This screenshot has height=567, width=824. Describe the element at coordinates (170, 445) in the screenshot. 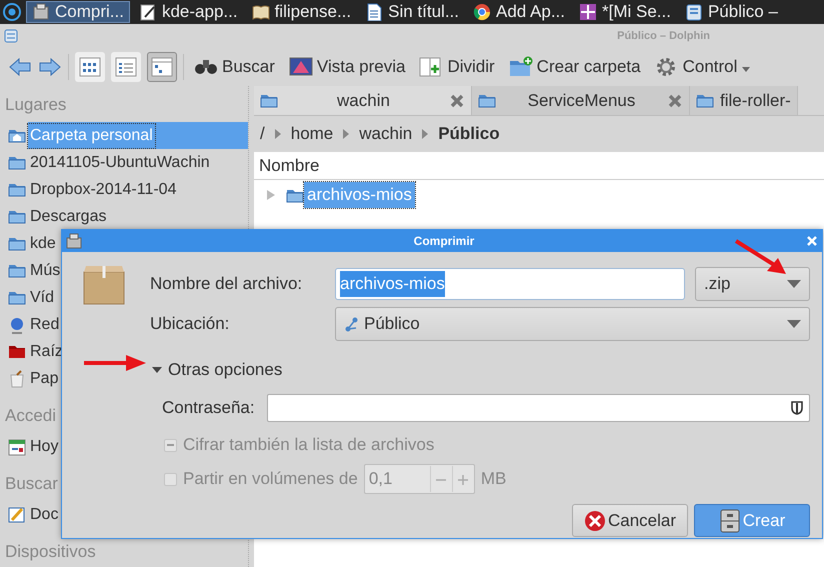

I see `dash-icon` at that location.